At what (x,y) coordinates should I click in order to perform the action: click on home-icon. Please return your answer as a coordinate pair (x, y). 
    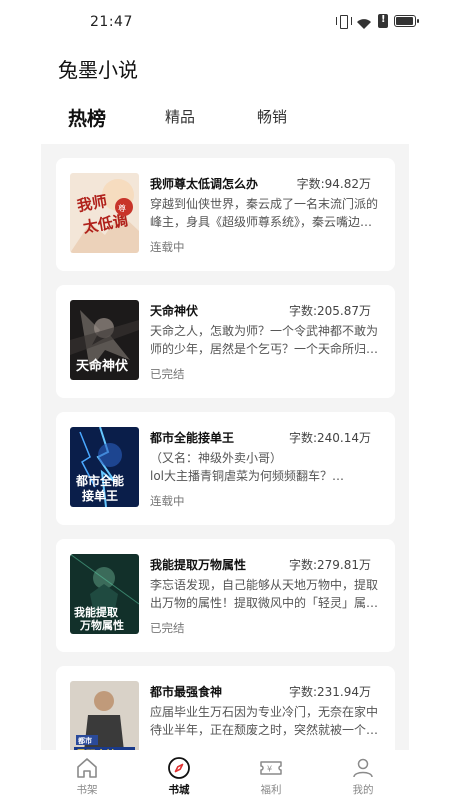
    Looking at the image, I should click on (87, 768).